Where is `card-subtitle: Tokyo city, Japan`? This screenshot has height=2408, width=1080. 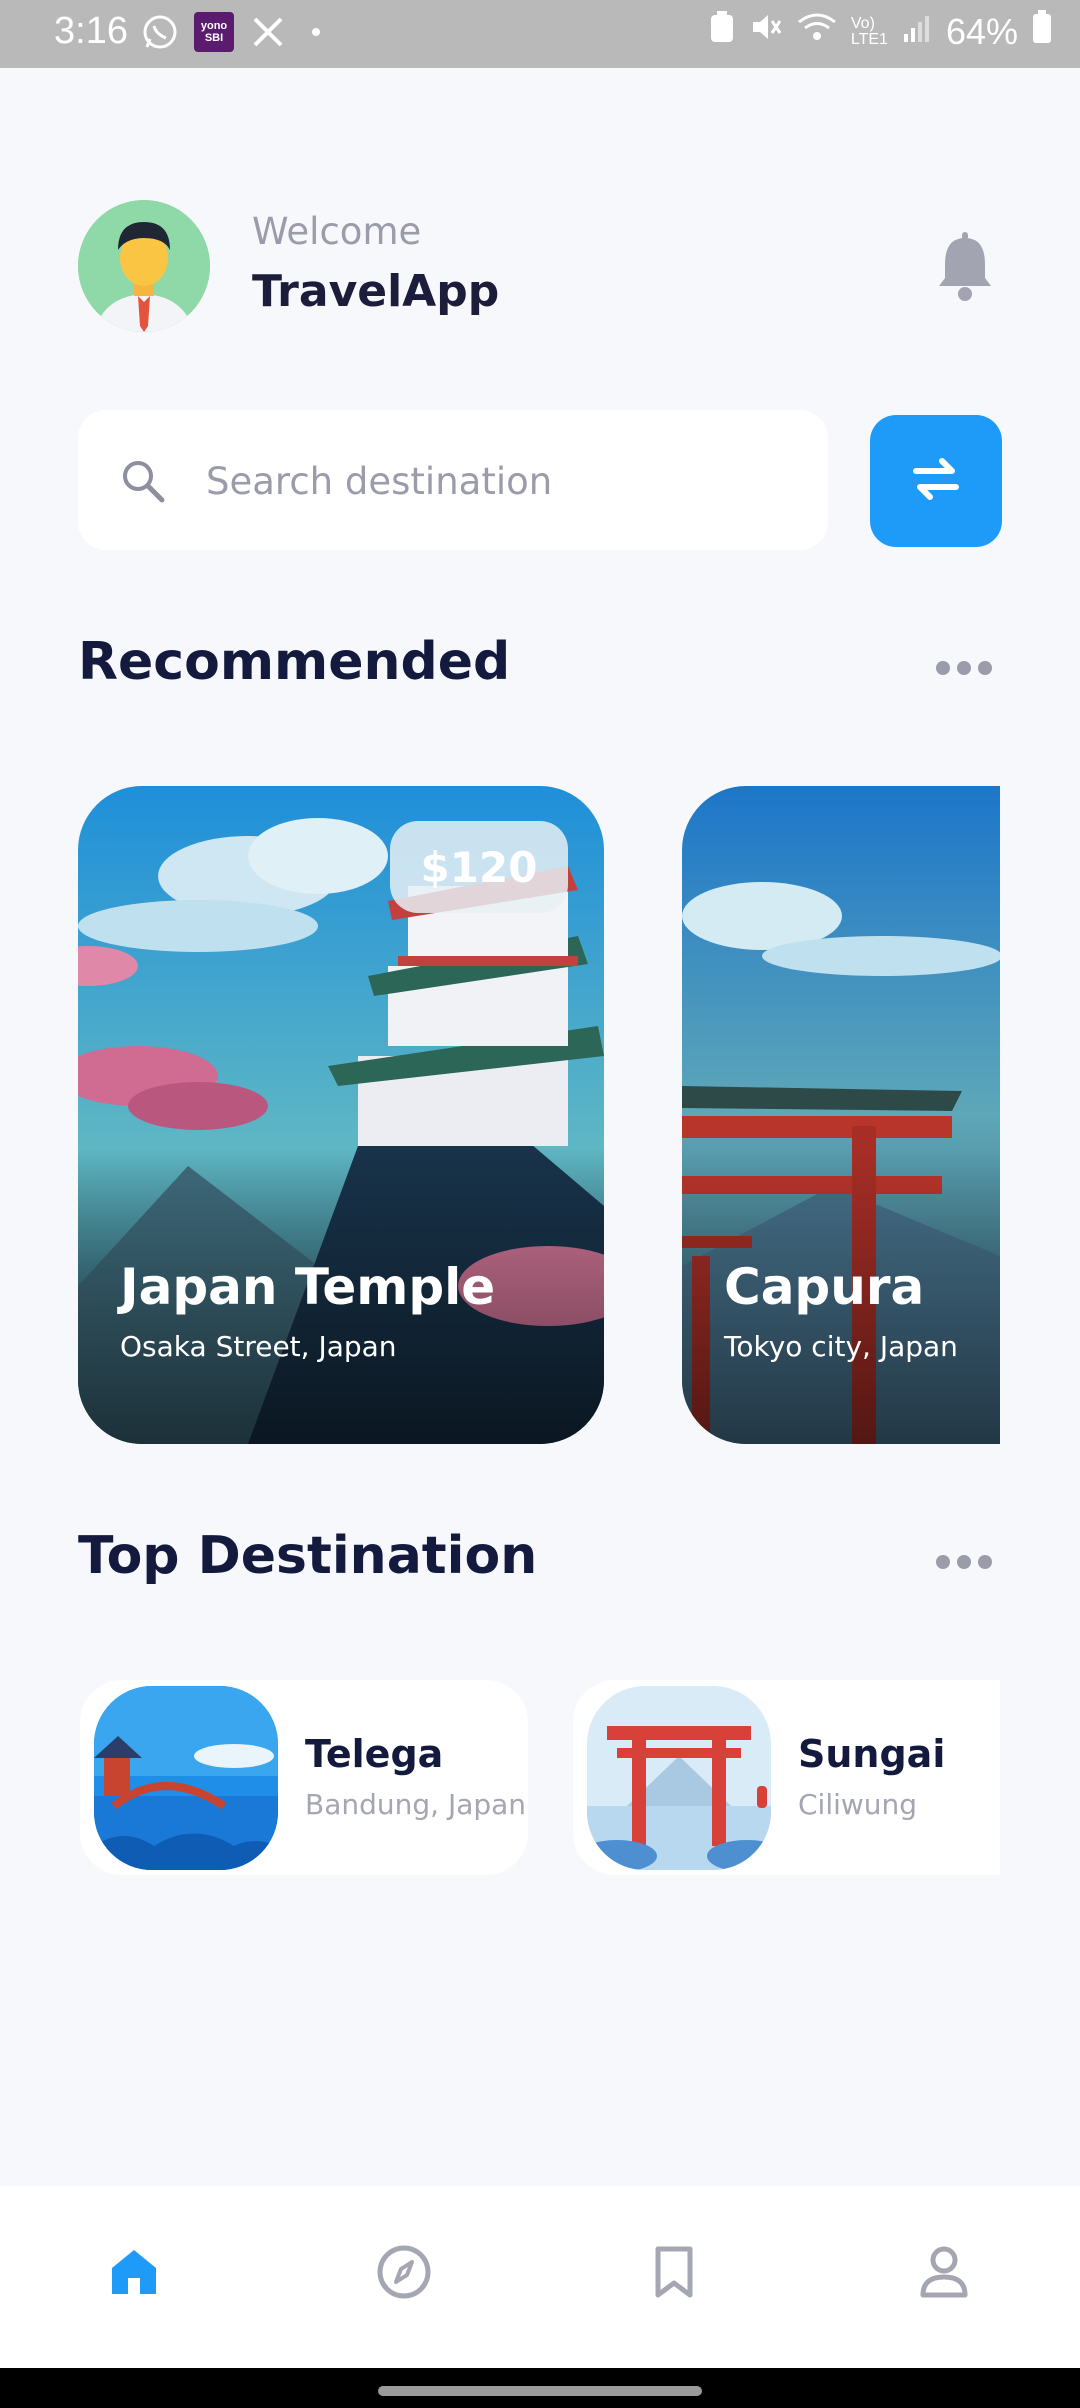 card-subtitle: Tokyo city, Japan is located at coordinates (841, 1346).